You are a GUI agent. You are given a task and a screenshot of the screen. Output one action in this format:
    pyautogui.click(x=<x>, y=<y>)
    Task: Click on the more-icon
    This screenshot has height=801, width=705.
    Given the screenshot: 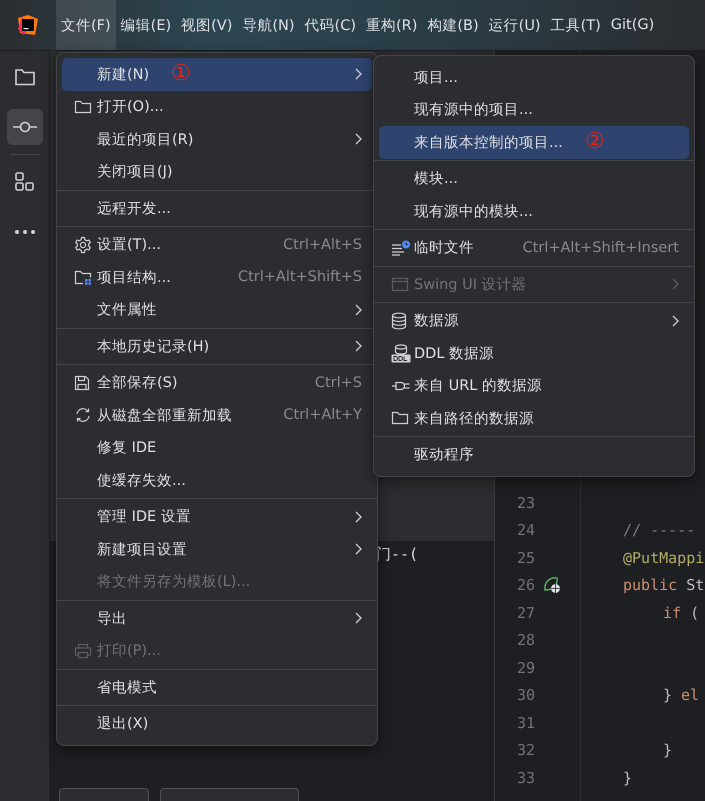 What is the action you would take?
    pyautogui.click(x=25, y=232)
    